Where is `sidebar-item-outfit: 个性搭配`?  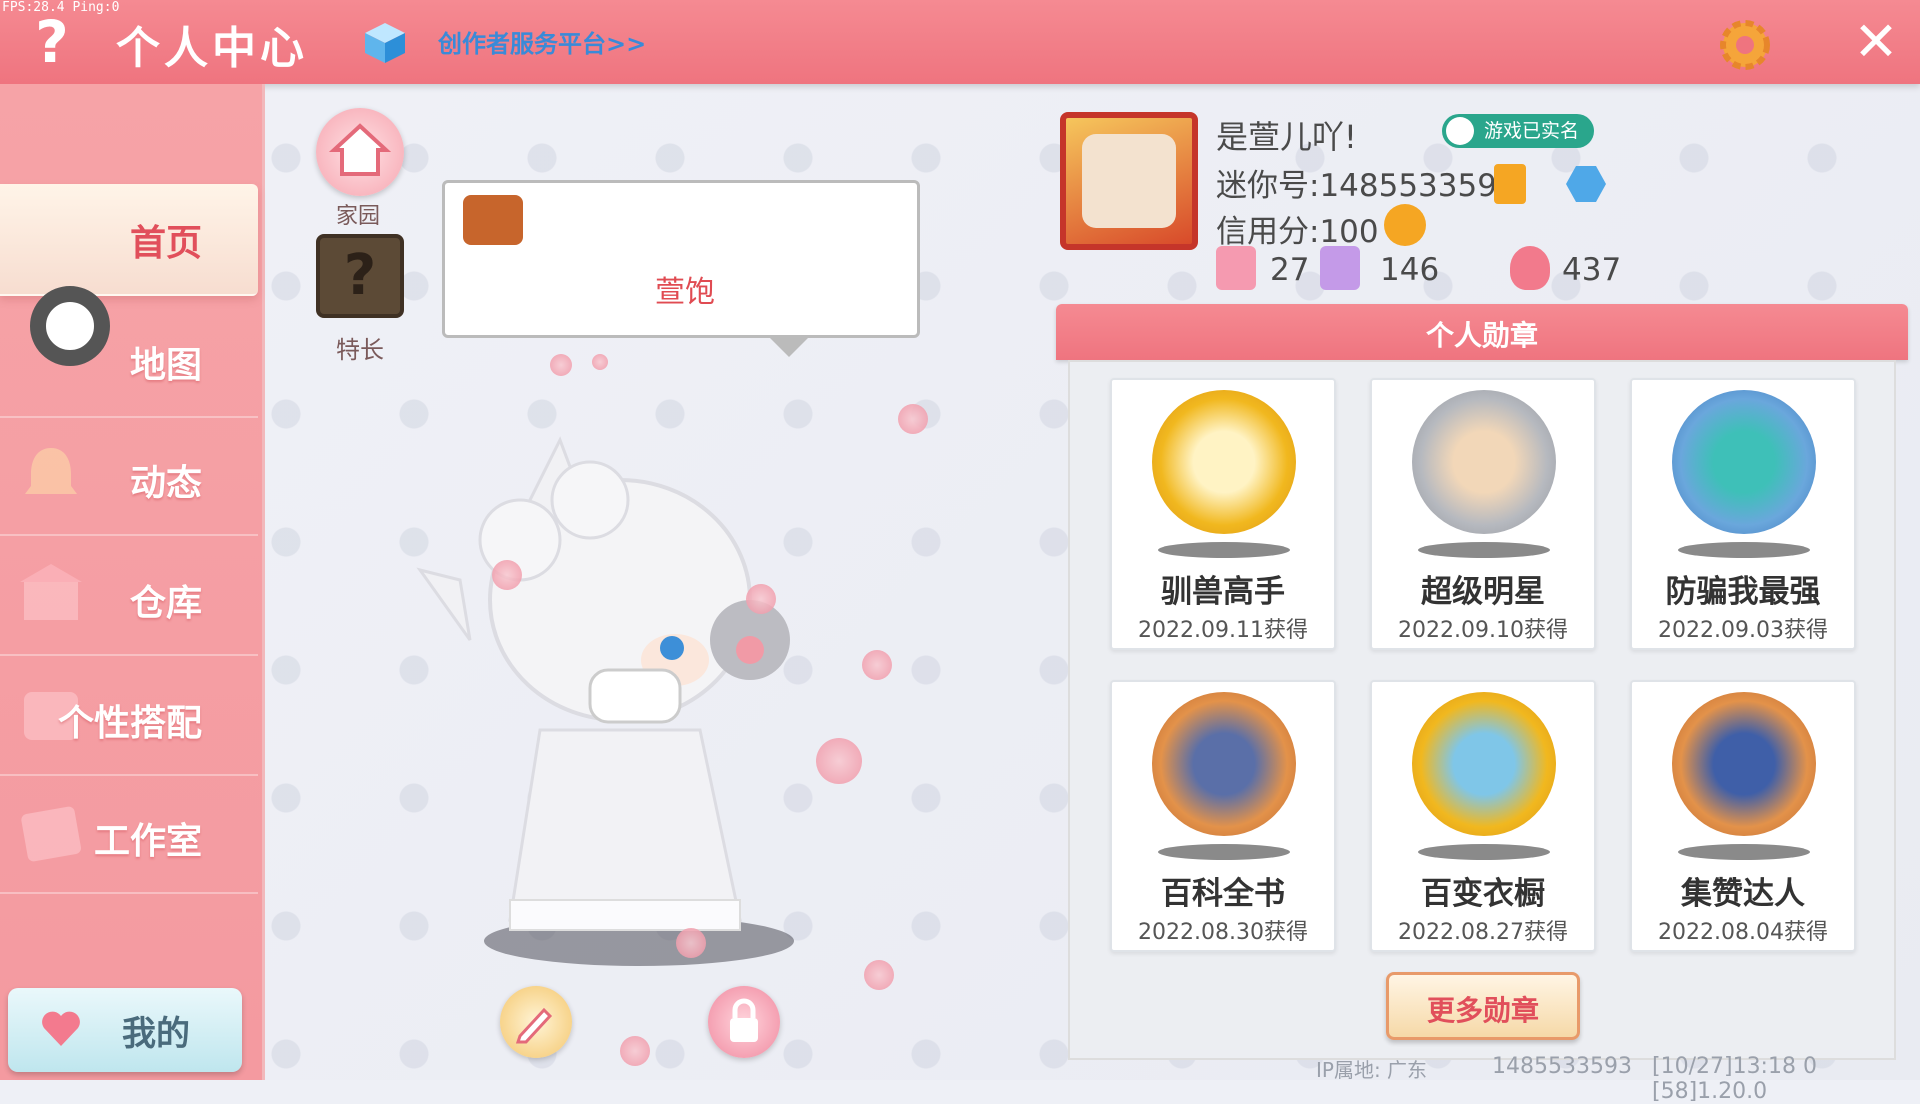
sidebar-item-outfit: 个性搭配 is located at coordinates (129, 720).